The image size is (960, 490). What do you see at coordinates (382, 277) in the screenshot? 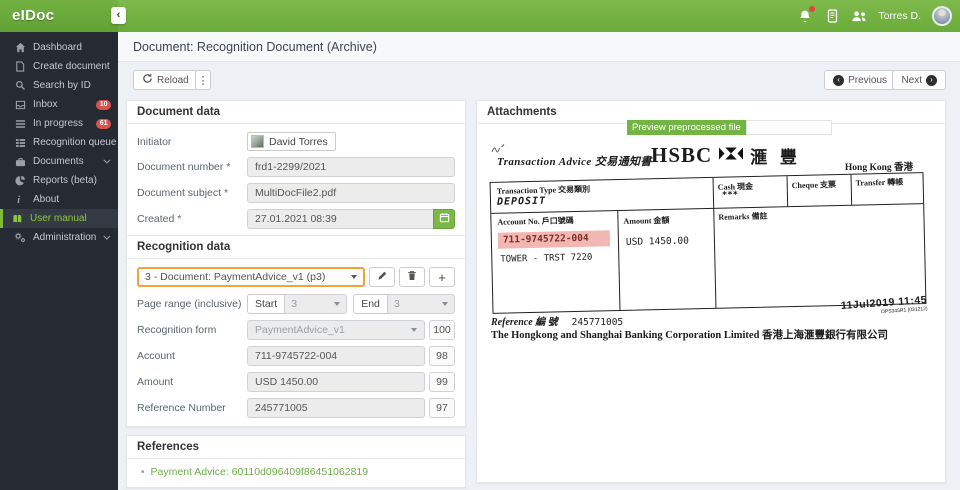
I see `edit-document-button` at bounding box center [382, 277].